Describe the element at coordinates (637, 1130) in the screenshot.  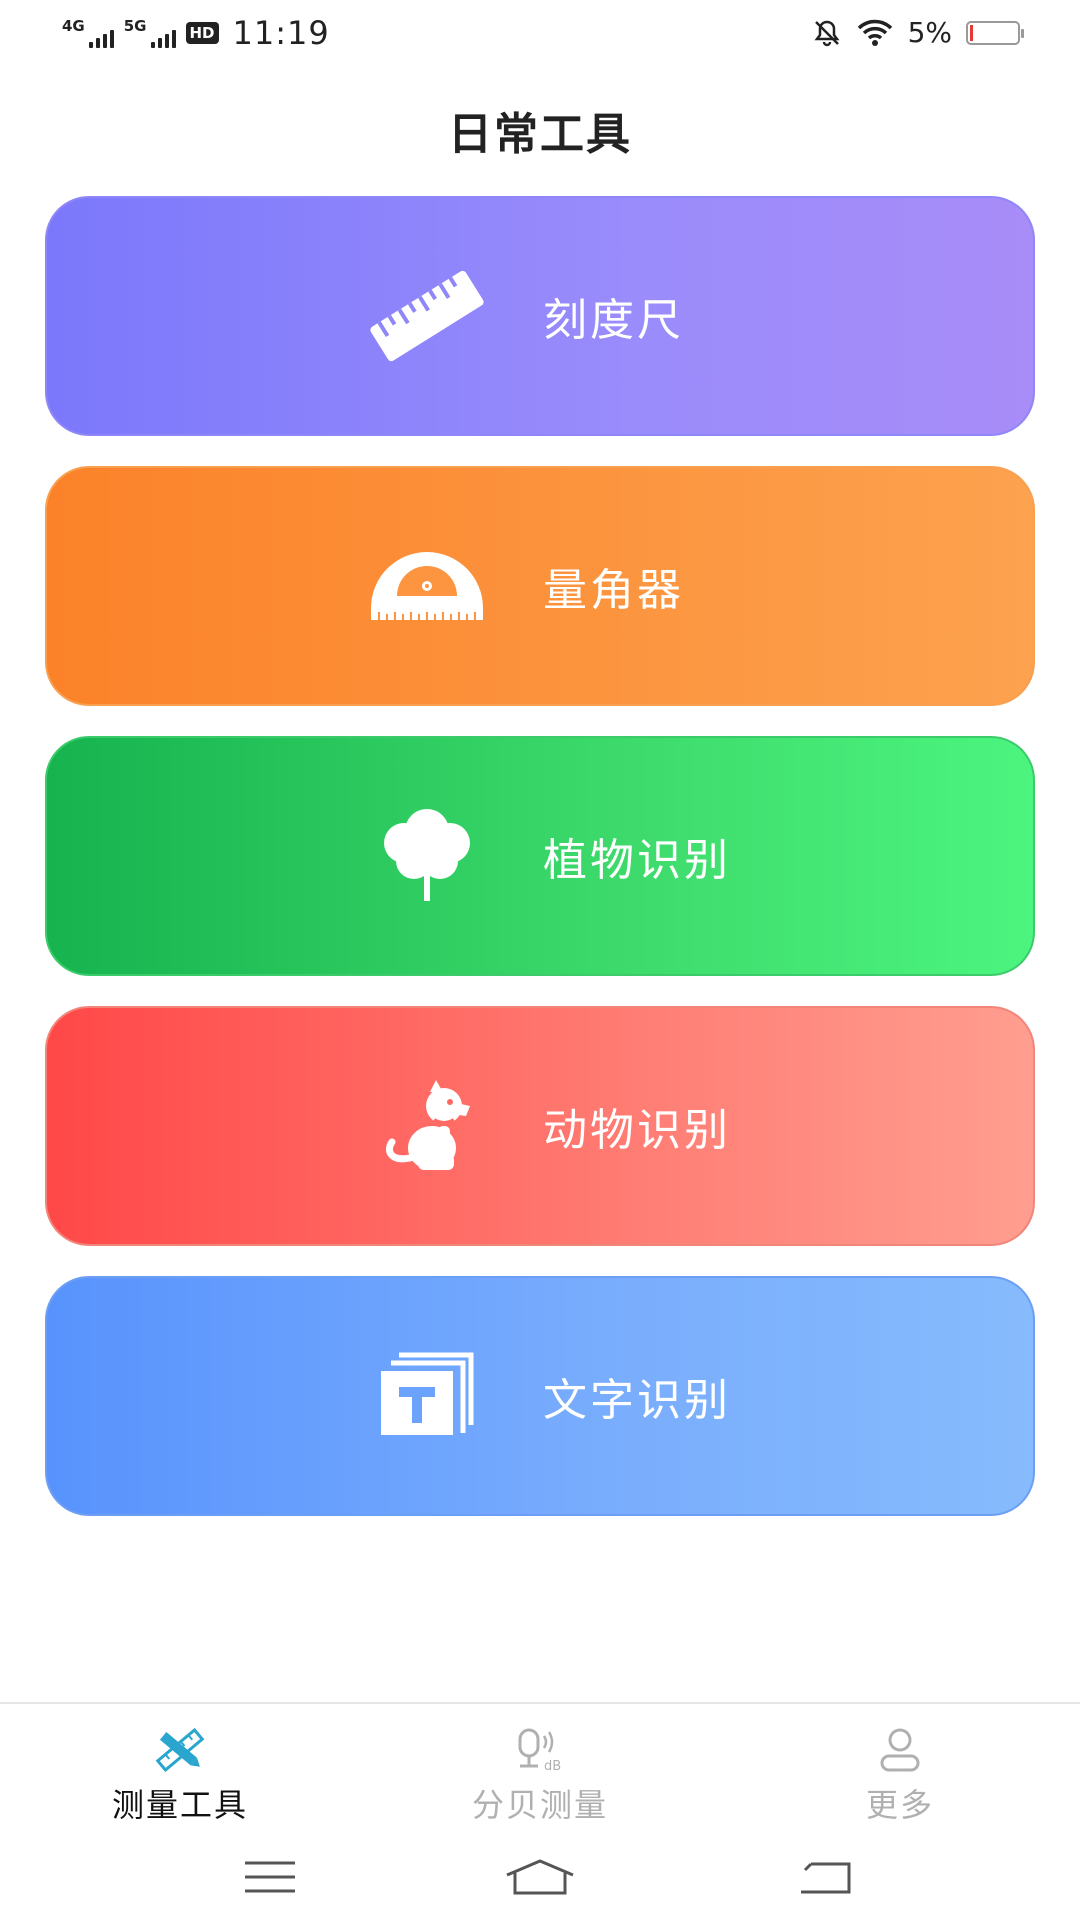
I see `tool-label: 动物识别` at that location.